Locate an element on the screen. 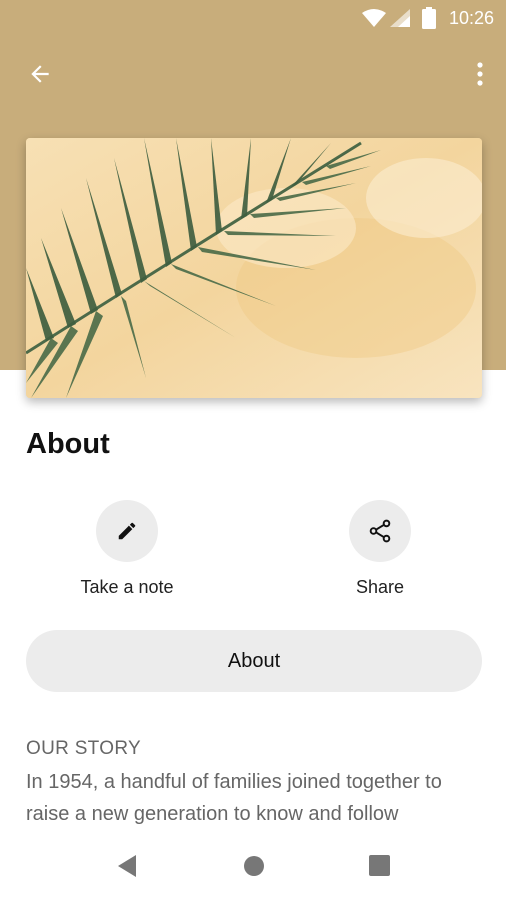  system-nav-bar is located at coordinates (253, 867).